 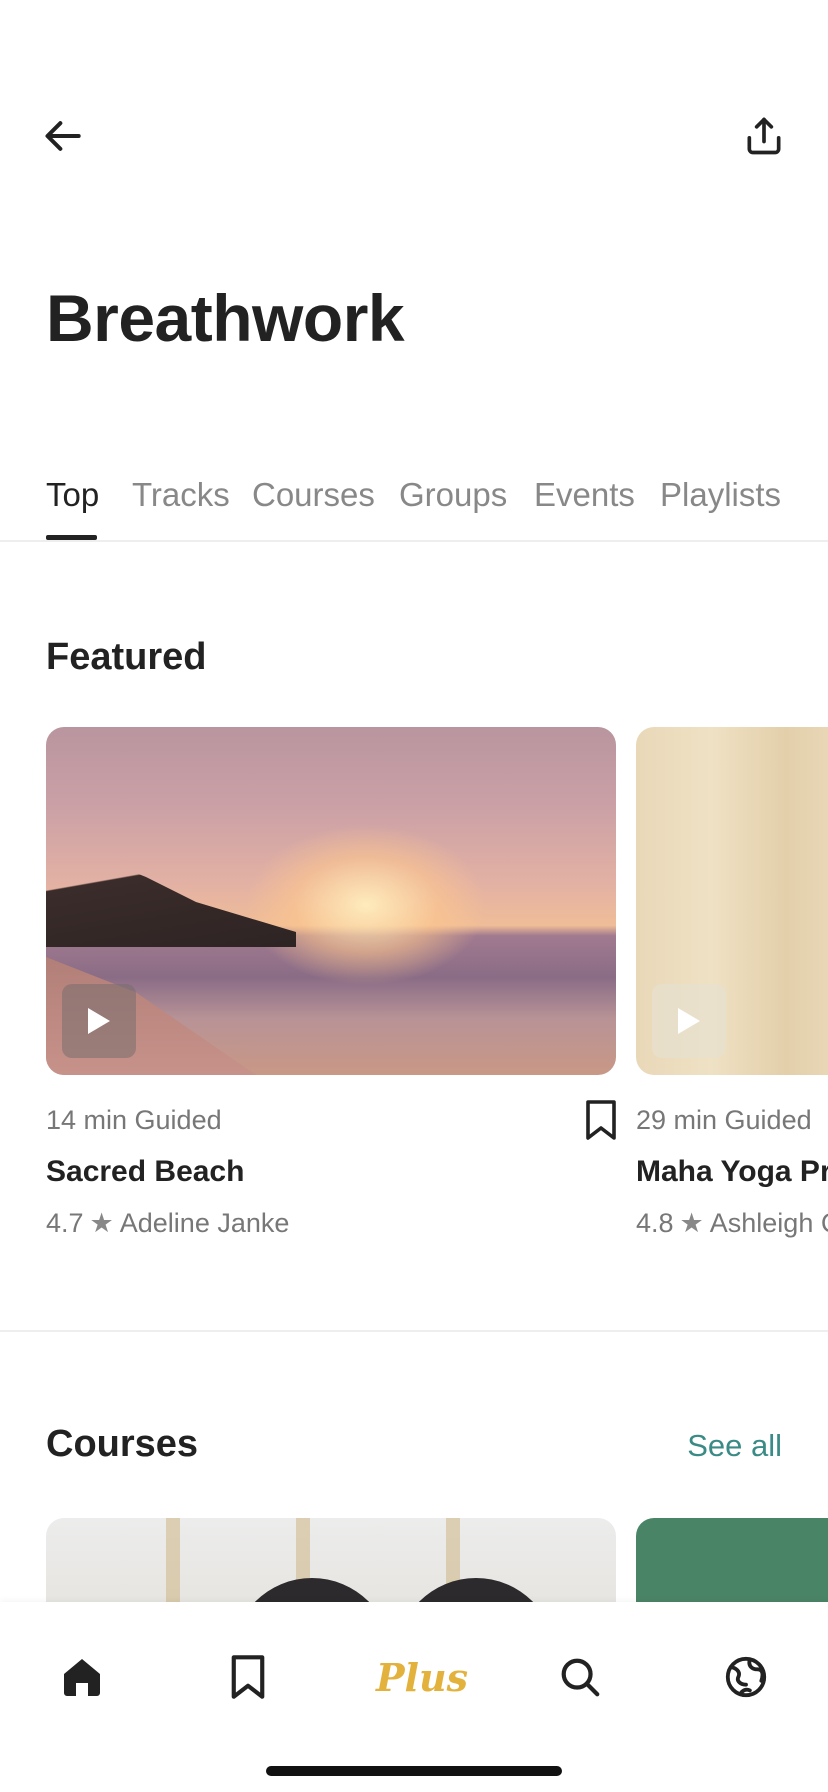 I want to click on woman-portrait-image, so click(x=732, y=901).